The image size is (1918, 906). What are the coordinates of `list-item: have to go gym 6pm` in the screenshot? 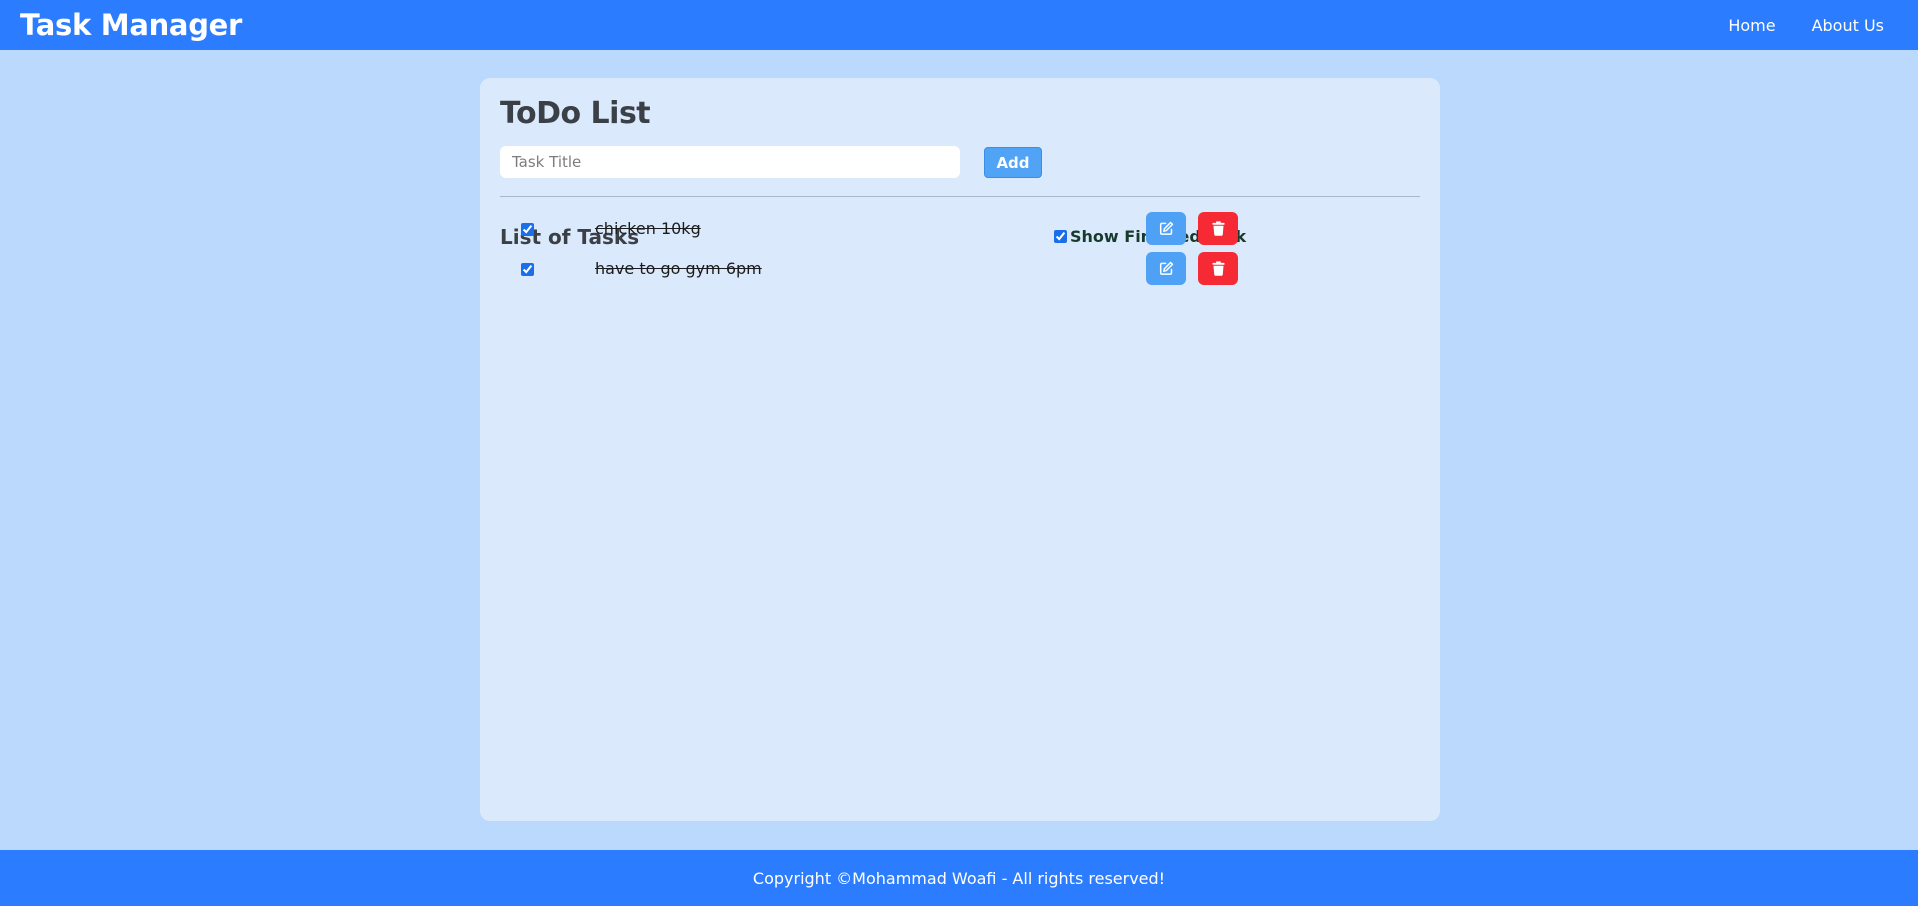 It's located at (960, 269).